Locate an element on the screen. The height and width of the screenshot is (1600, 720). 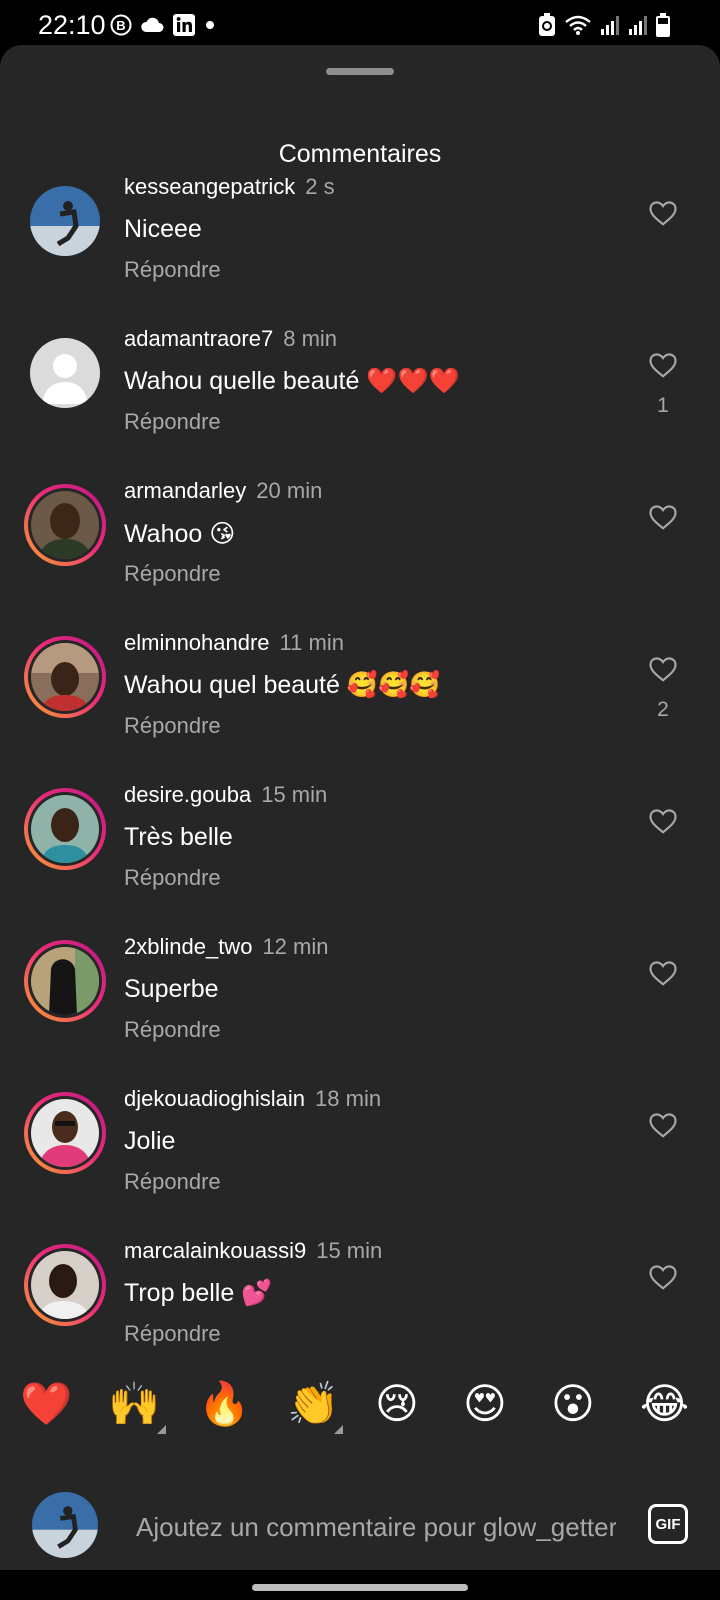
comment-text: Trop belle 💕 is located at coordinates (198, 1293).